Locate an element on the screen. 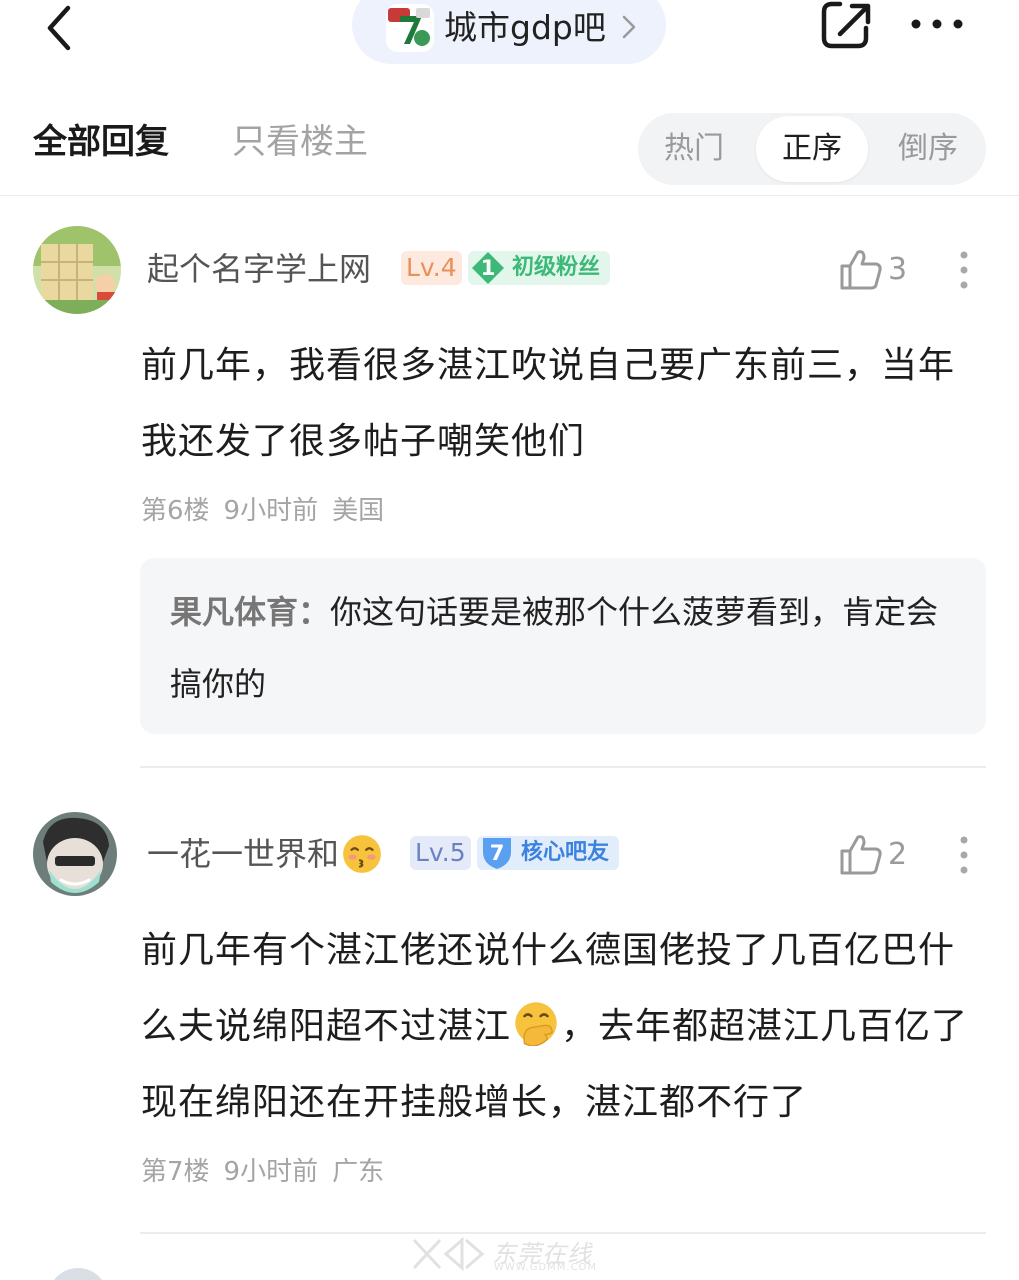 Image resolution: width=1019 pixels, height=1280 pixels. sub-reply-author: 果凡体育： is located at coordinates (250, 612).